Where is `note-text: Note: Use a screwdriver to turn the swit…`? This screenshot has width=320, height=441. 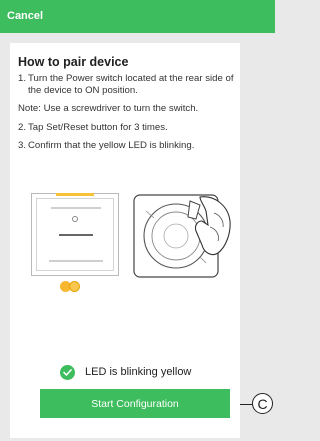
note-text: Note: Use a screwdriver to turn the swit… is located at coordinates (108, 109).